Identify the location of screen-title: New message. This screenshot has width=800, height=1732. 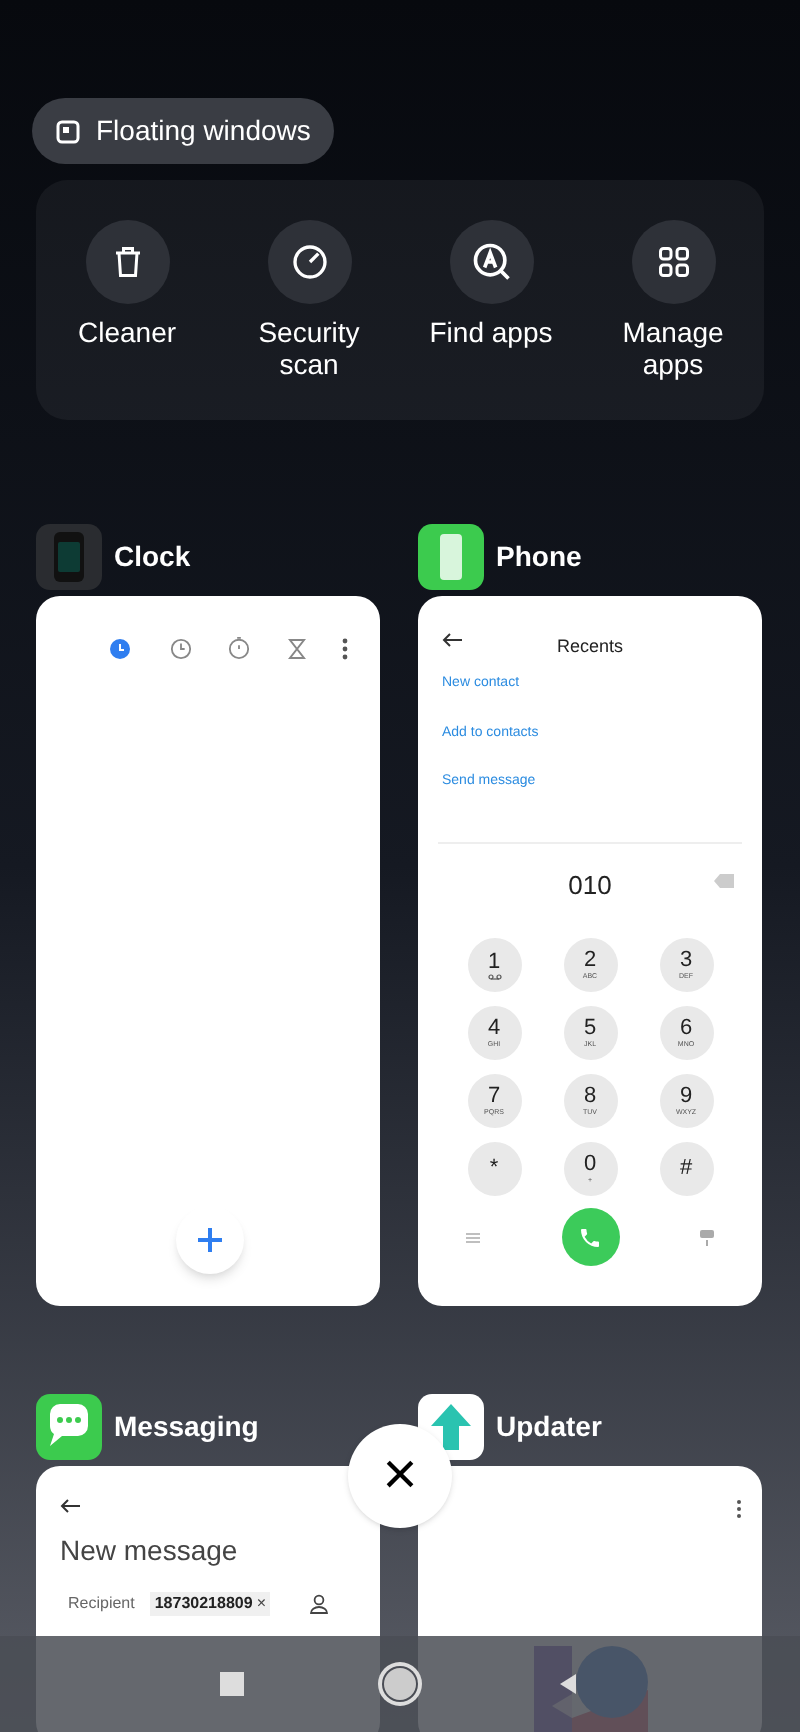
(149, 1551).